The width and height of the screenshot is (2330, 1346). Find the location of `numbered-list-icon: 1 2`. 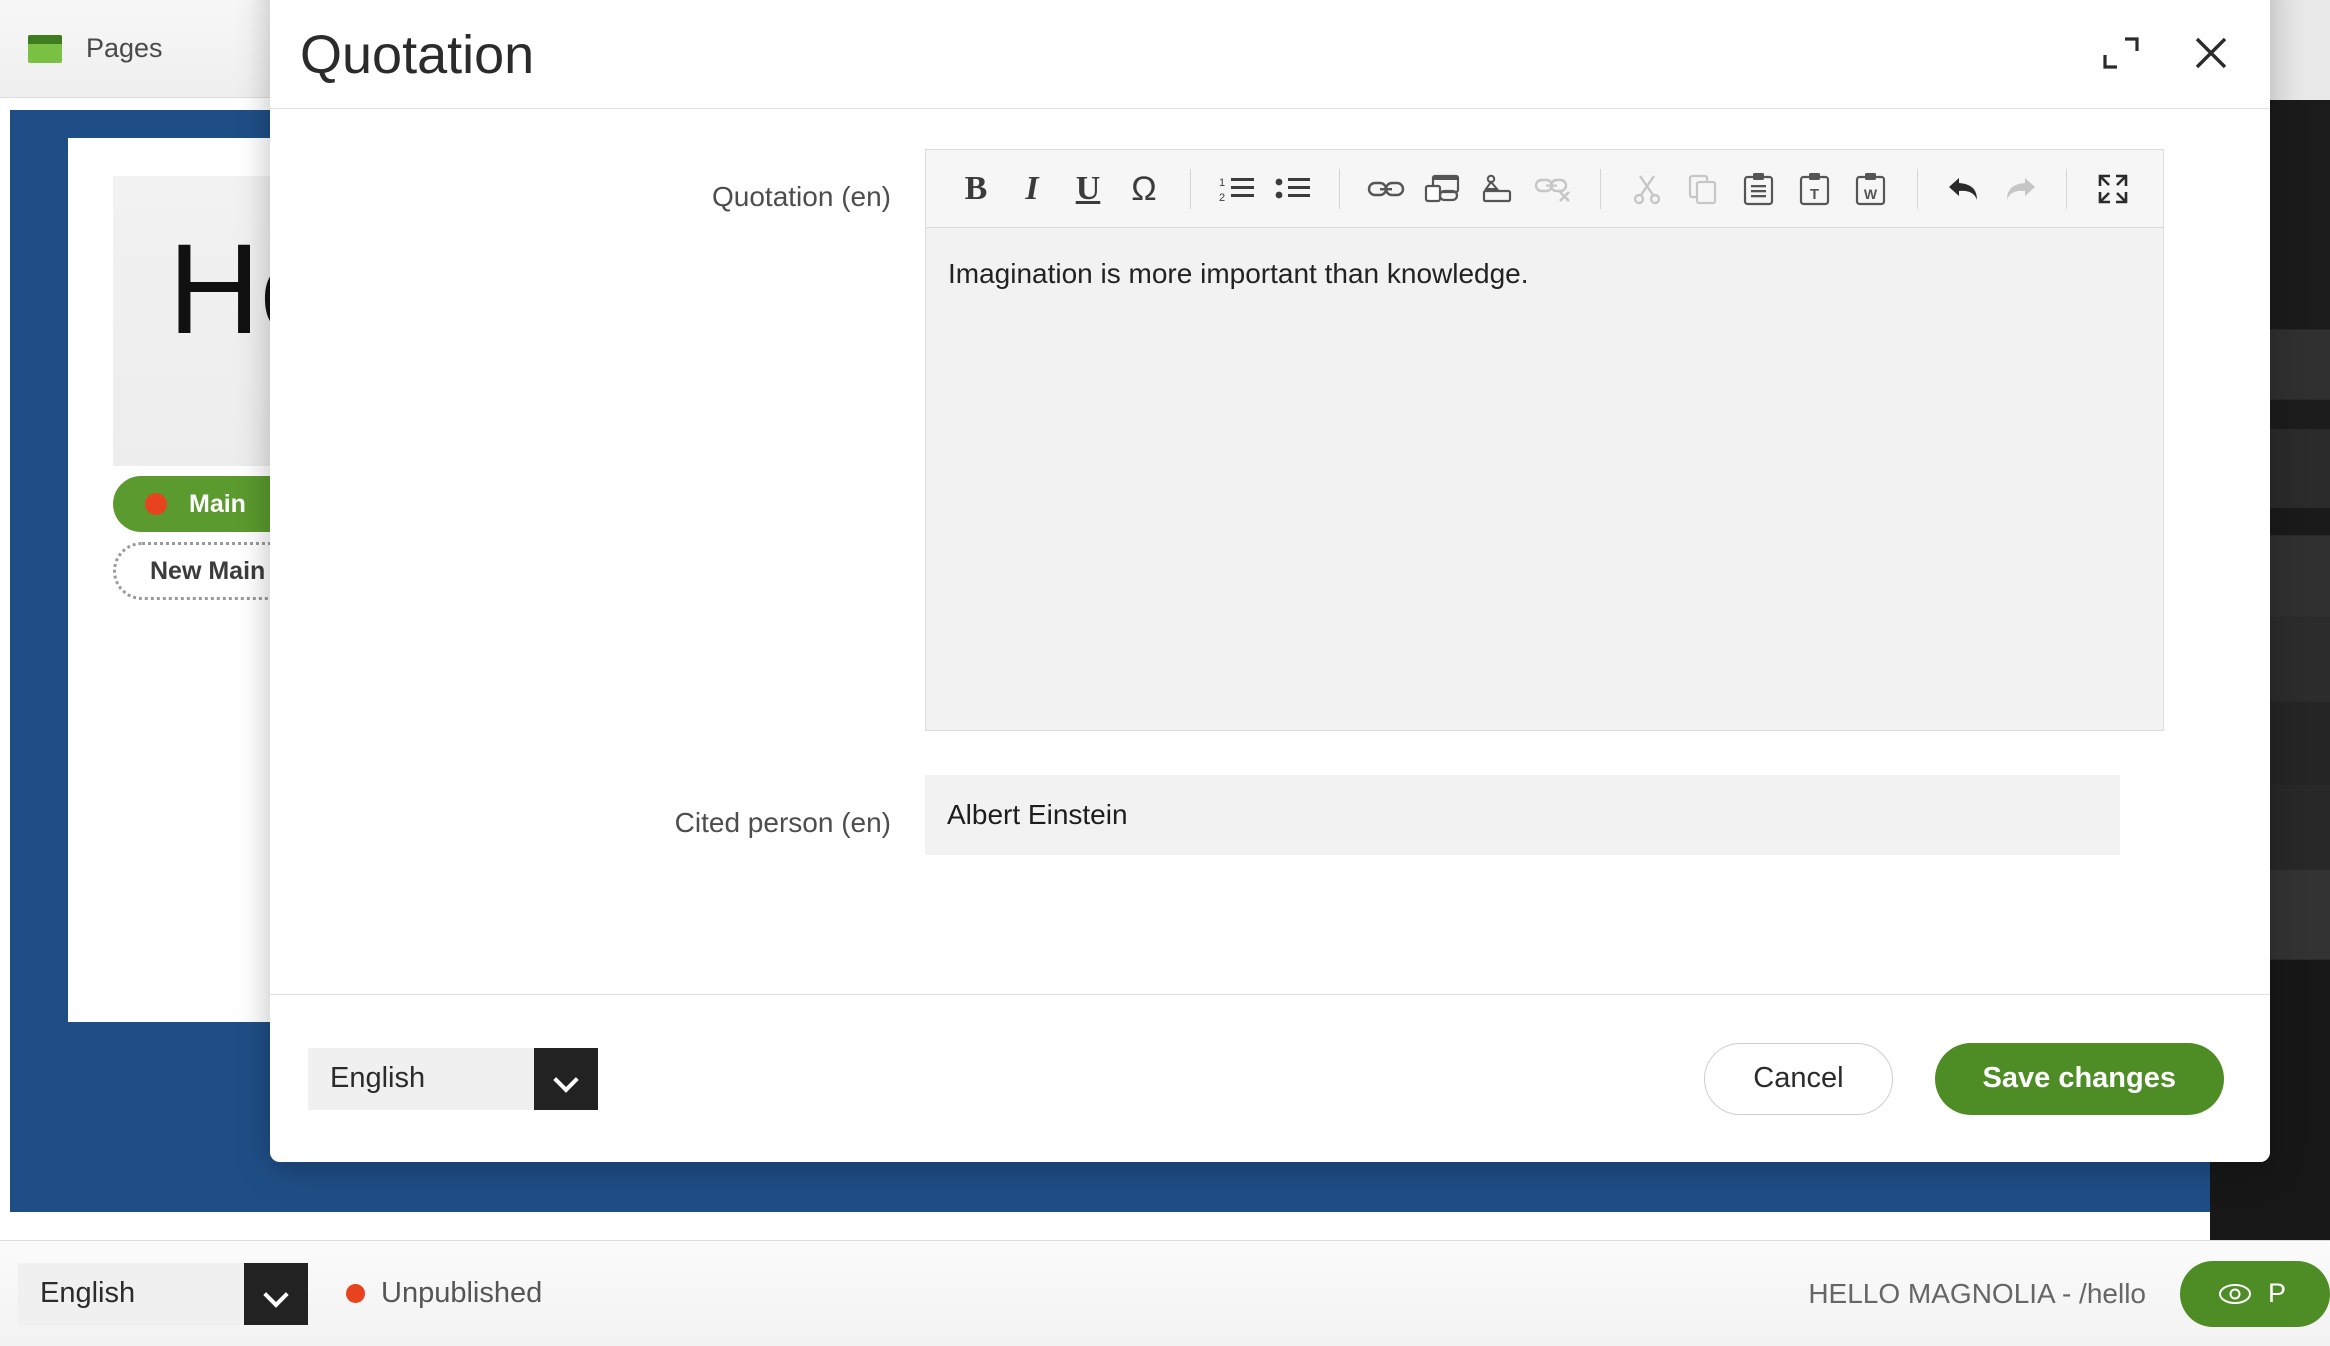

numbered-list-icon: 1 2 is located at coordinates (1237, 189).